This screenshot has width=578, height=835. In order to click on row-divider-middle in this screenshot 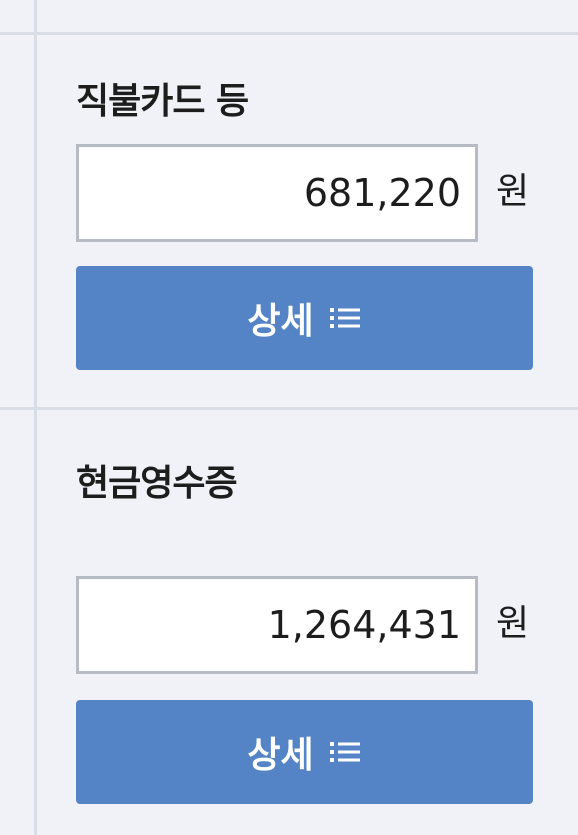, I will do `click(289, 408)`.